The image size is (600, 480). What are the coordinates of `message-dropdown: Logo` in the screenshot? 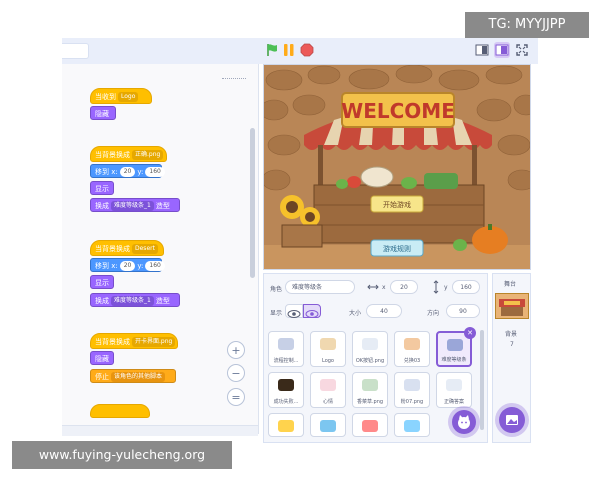 It's located at (128, 97).